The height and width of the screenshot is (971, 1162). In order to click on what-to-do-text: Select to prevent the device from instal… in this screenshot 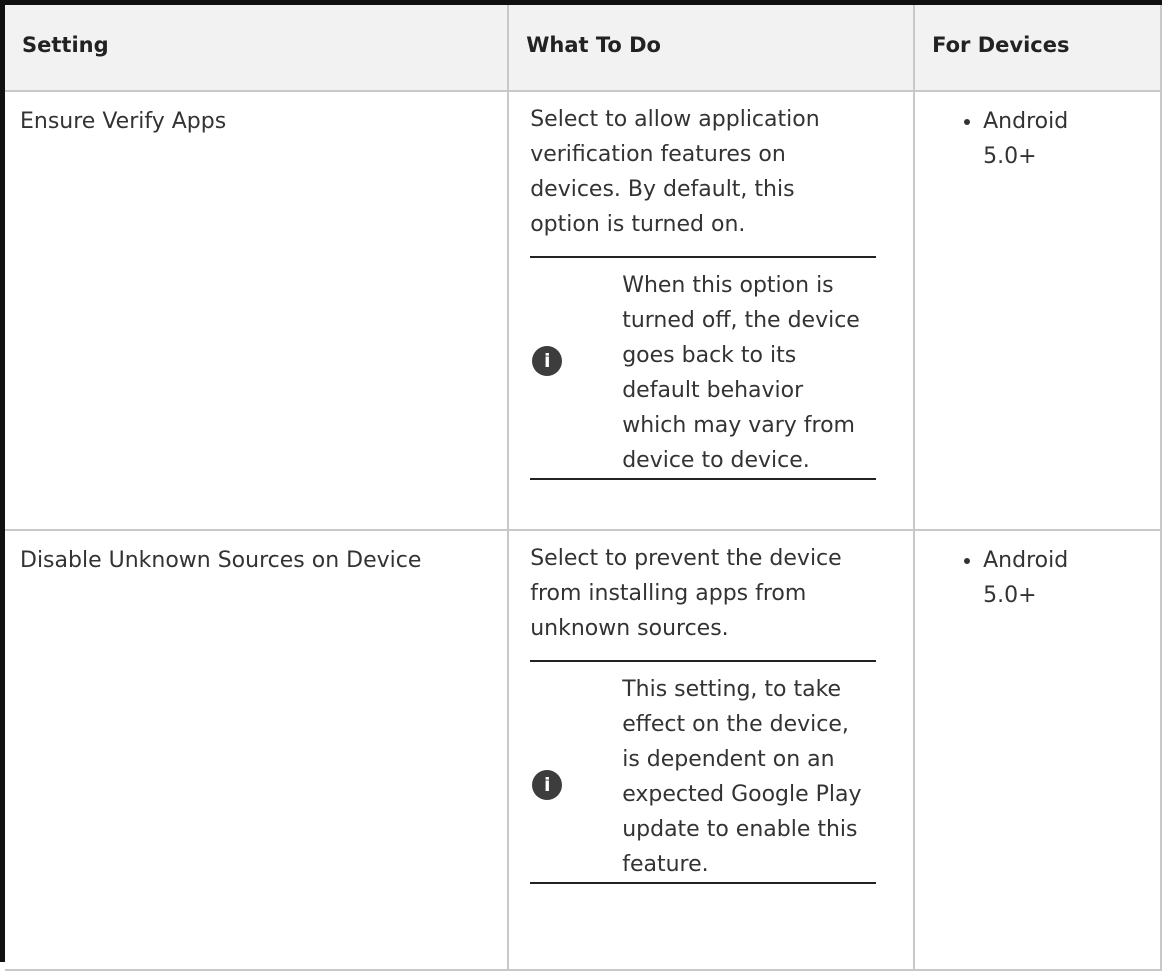, I will do `click(686, 593)`.